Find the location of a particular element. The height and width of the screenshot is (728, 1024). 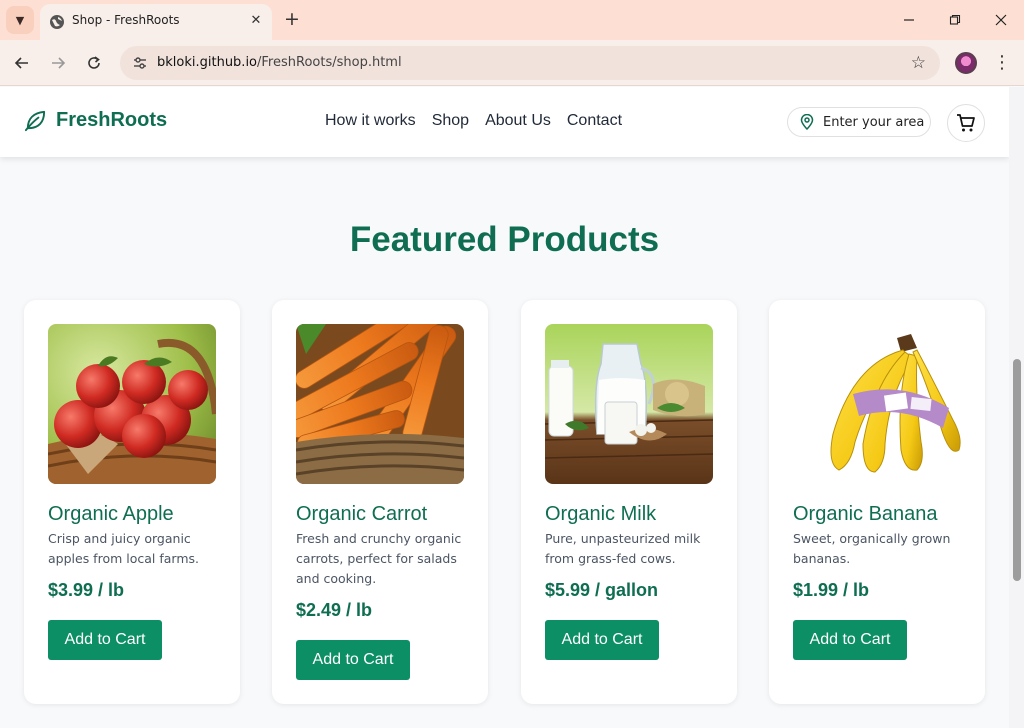

apple-basket-image is located at coordinates (132, 404).